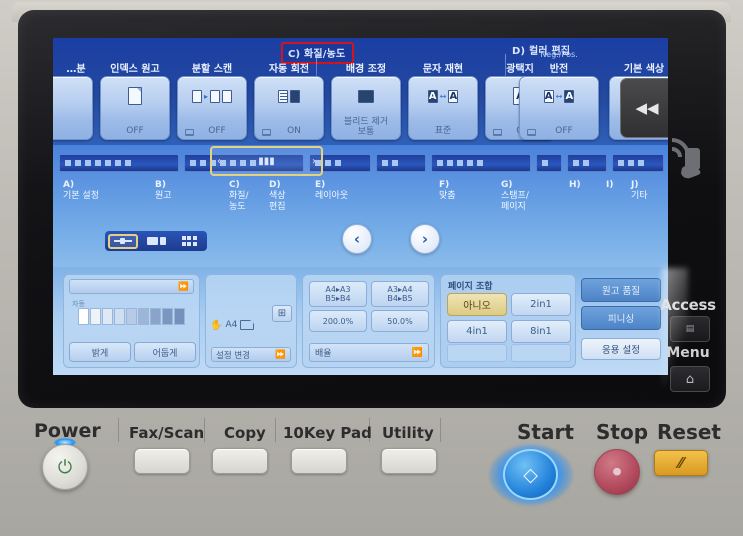 Image resolution: width=743 pixels, height=536 pixels. What do you see at coordinates (189, 241) in the screenshot?
I see `view-mode-grid` at bounding box center [189, 241].